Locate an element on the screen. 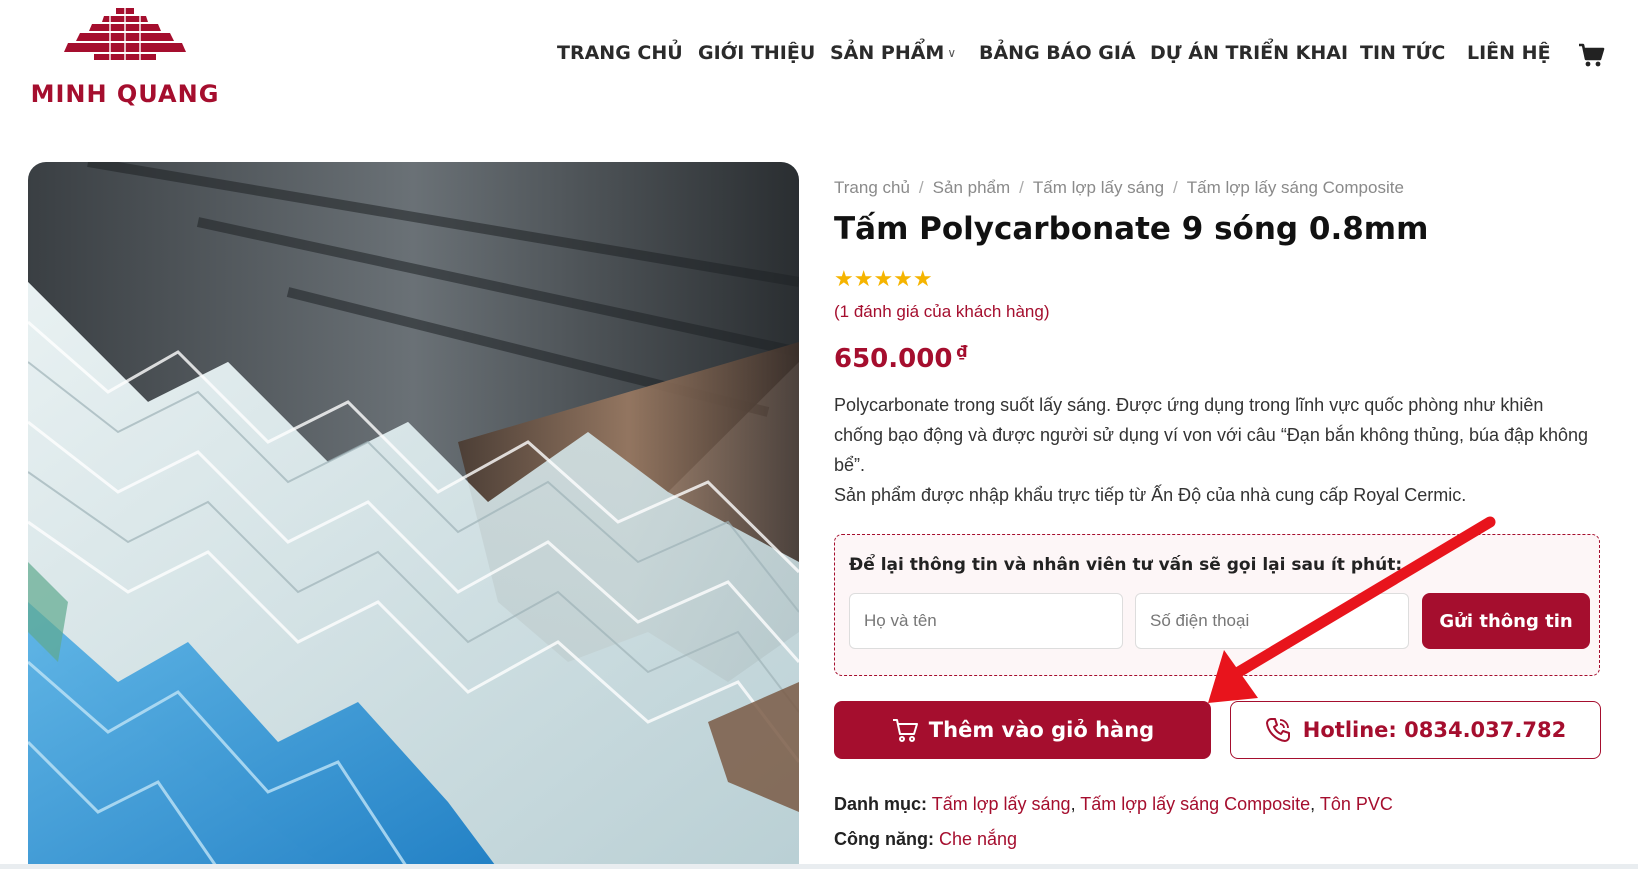  add-to-cart-label: Thêm vào giỏ hàng is located at coordinates (1041, 730).